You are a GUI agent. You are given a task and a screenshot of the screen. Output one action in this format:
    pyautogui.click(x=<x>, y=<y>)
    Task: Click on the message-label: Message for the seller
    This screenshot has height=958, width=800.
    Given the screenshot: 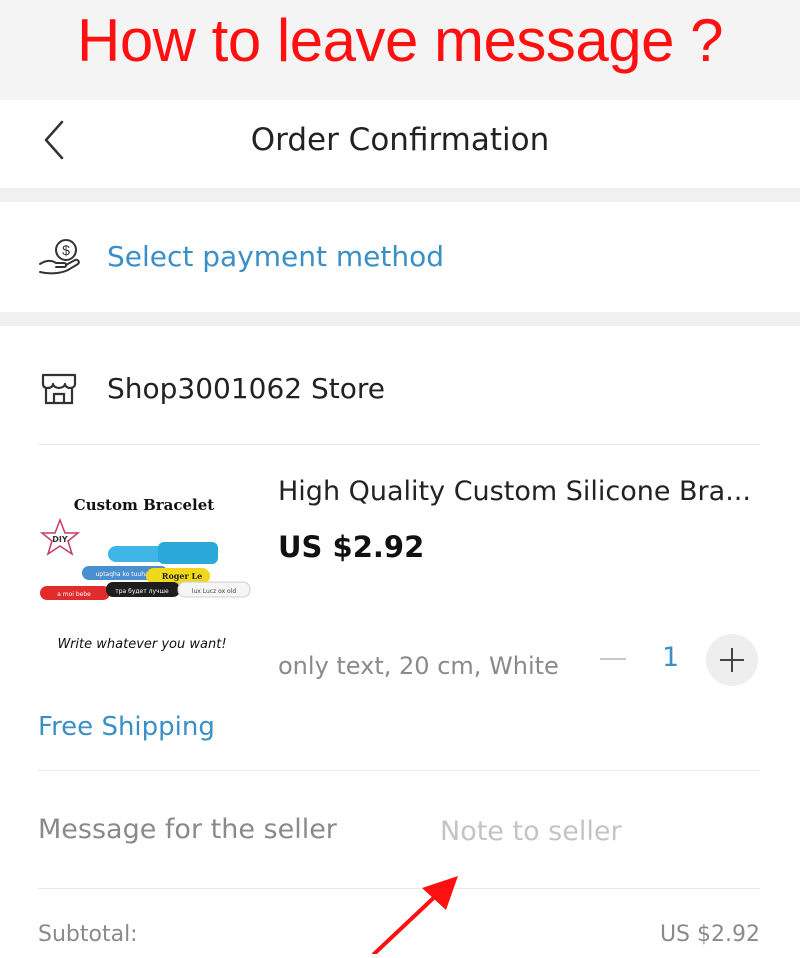 What is the action you would take?
    pyautogui.click(x=187, y=829)
    